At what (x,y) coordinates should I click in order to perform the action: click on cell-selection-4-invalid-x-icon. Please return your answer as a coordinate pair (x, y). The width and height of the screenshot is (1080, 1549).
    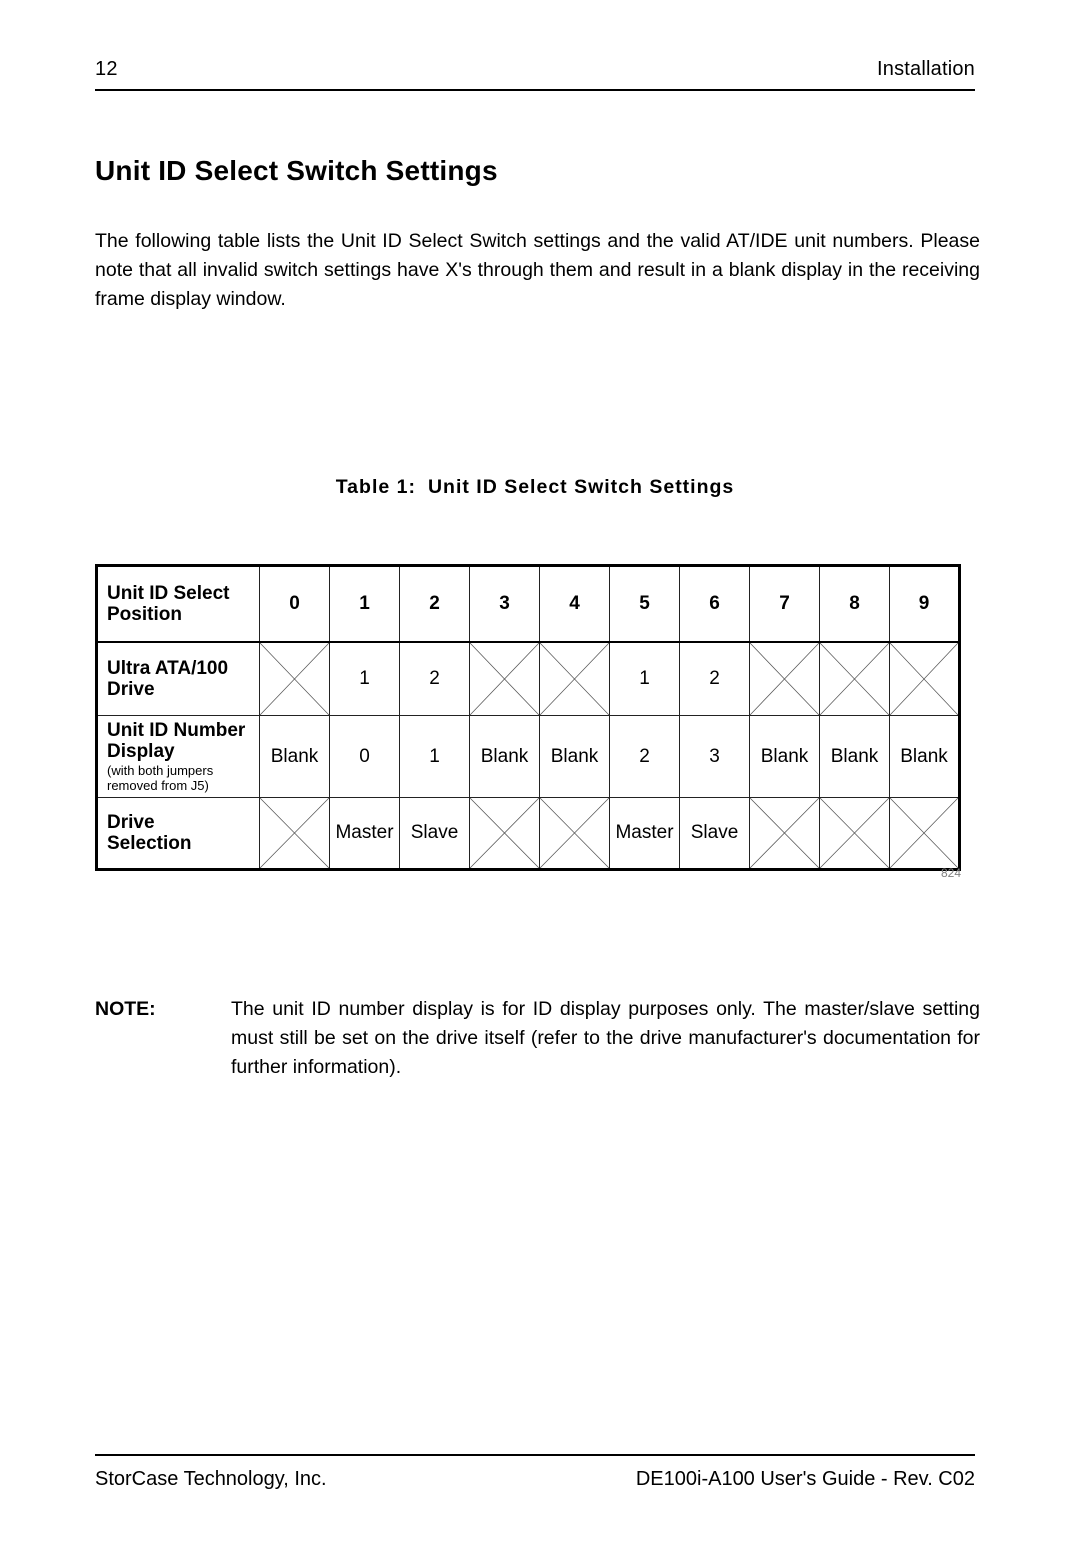
    Looking at the image, I should click on (574, 834).